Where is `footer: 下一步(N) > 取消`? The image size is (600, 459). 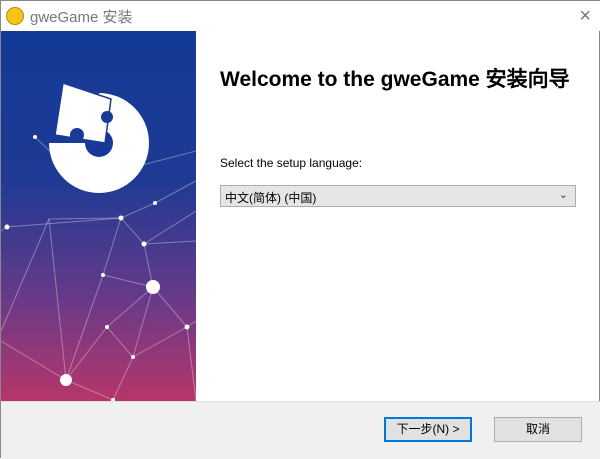
footer: 下一步(N) > 取消 is located at coordinates (300, 430).